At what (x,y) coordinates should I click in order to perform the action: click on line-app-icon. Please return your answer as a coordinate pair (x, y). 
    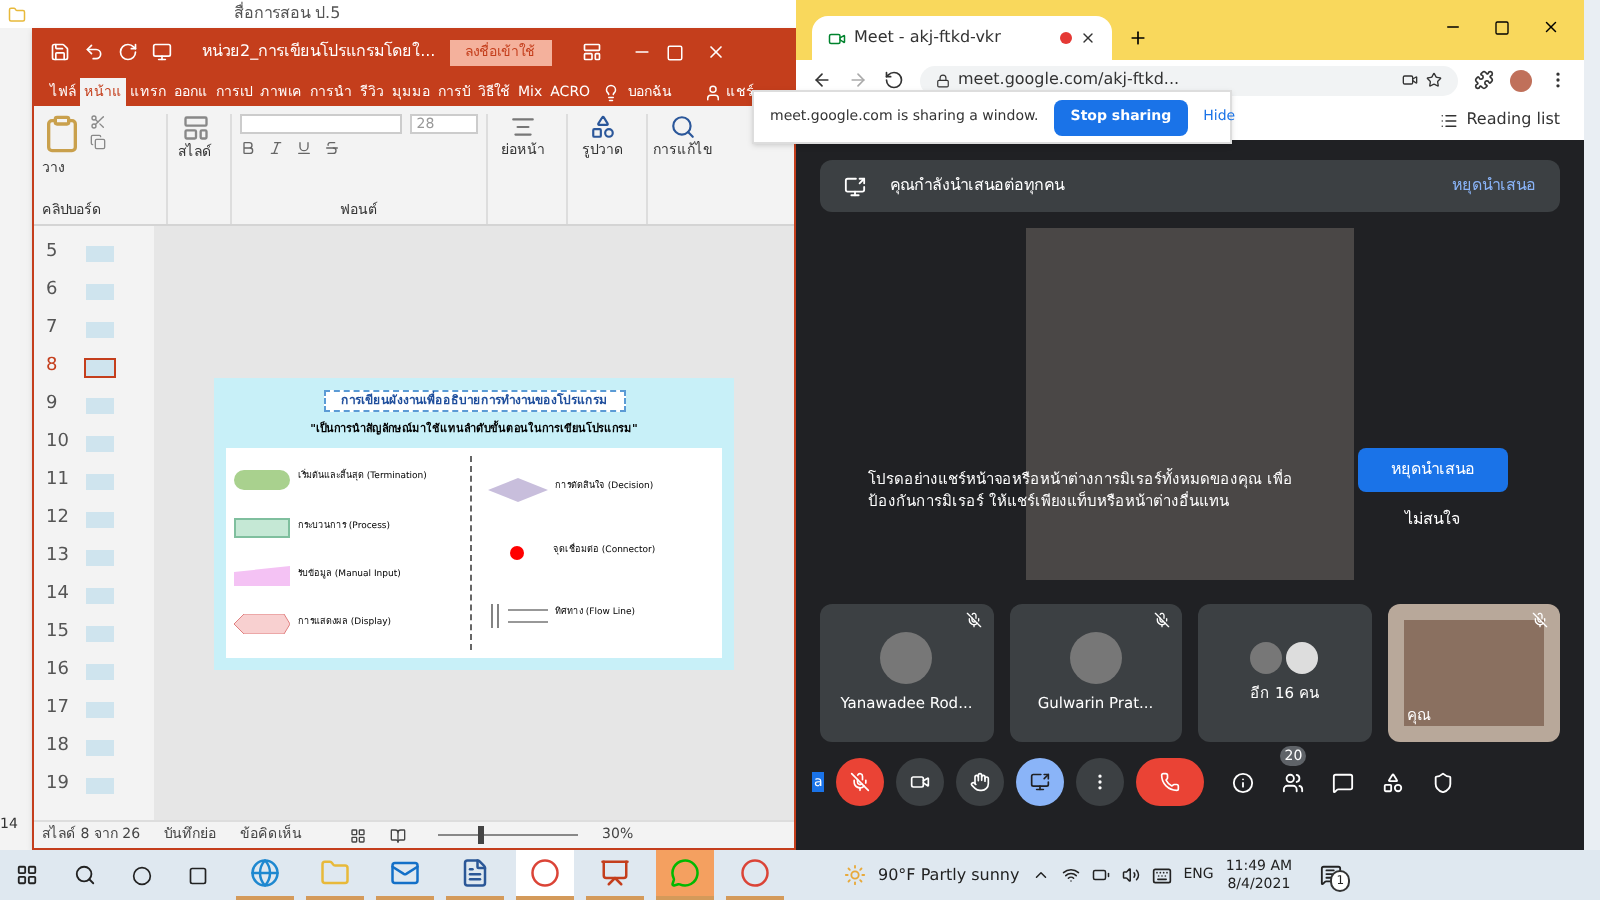
    Looking at the image, I should click on (685, 873).